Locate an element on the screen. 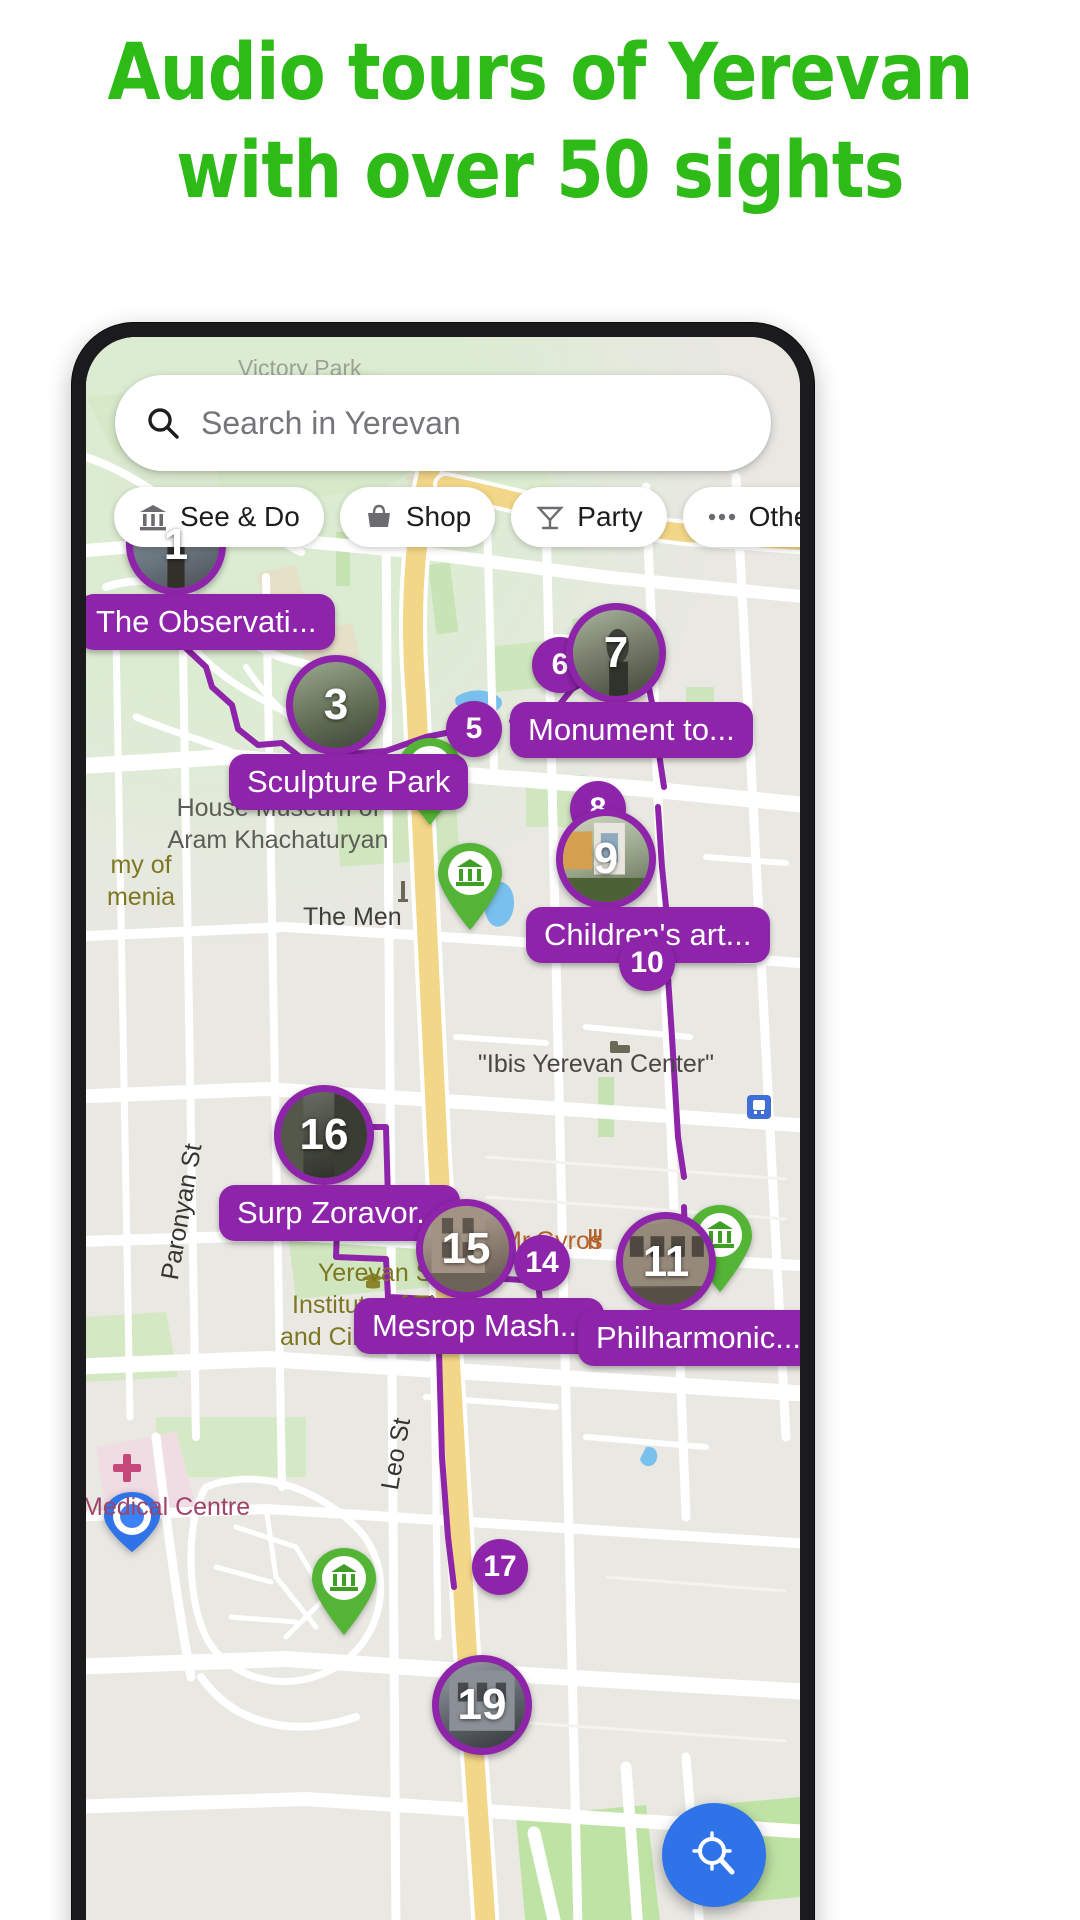 This screenshot has height=1920, width=1080. tour-marker-number: 1 is located at coordinates (176, 544).